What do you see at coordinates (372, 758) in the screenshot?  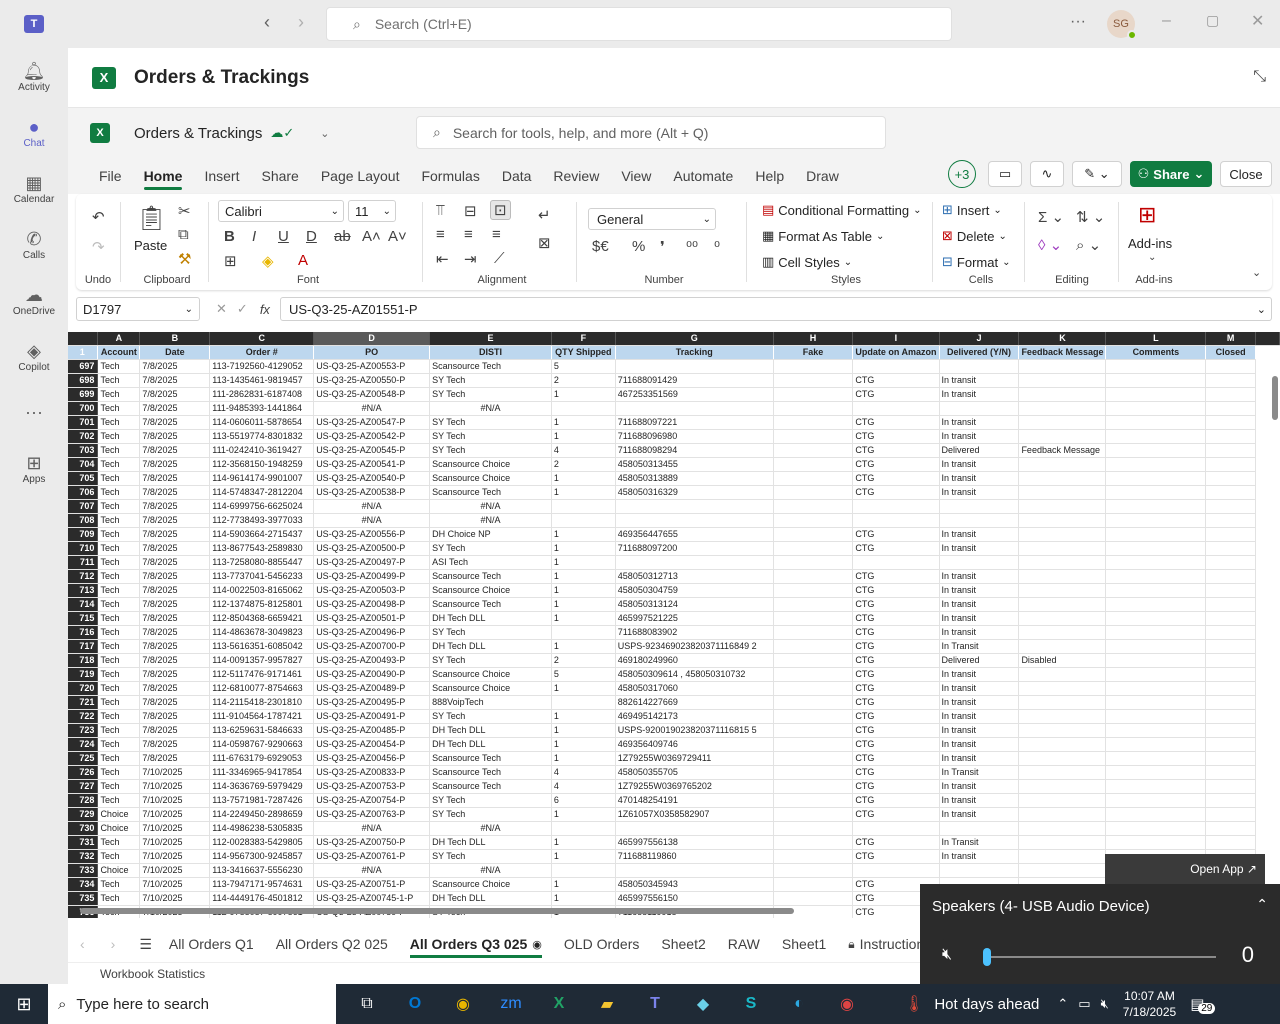 I see `cell: US-Q3-25-AZ00456-P` at bounding box center [372, 758].